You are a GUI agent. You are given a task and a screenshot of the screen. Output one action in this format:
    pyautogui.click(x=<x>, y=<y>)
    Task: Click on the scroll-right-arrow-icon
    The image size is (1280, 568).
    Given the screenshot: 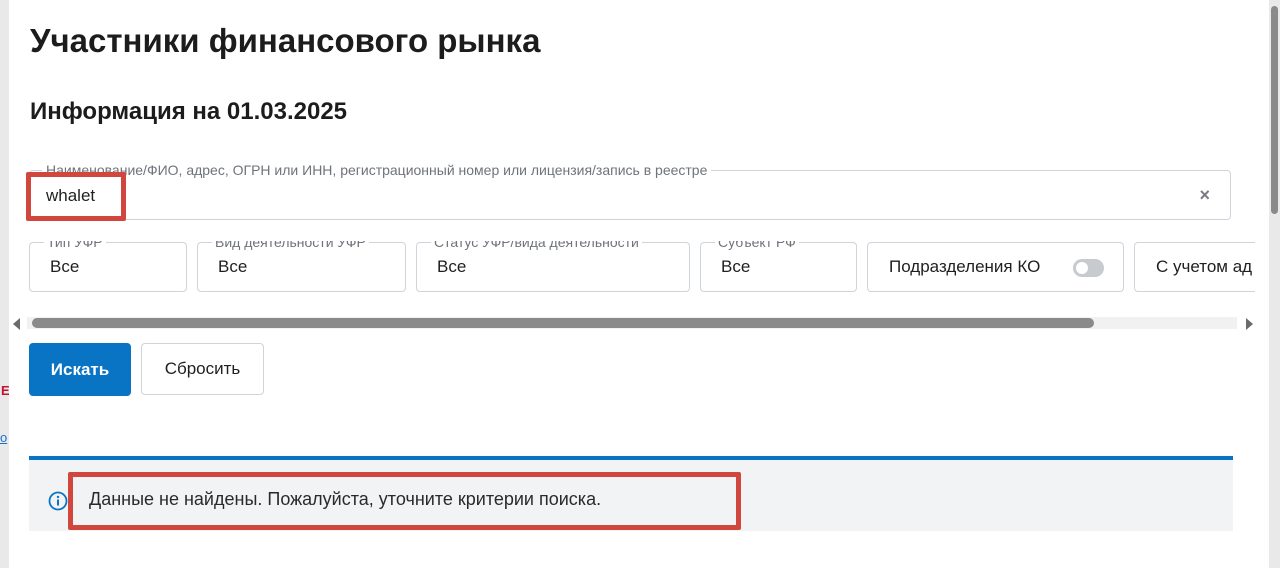 What is the action you would take?
    pyautogui.click(x=1249, y=324)
    